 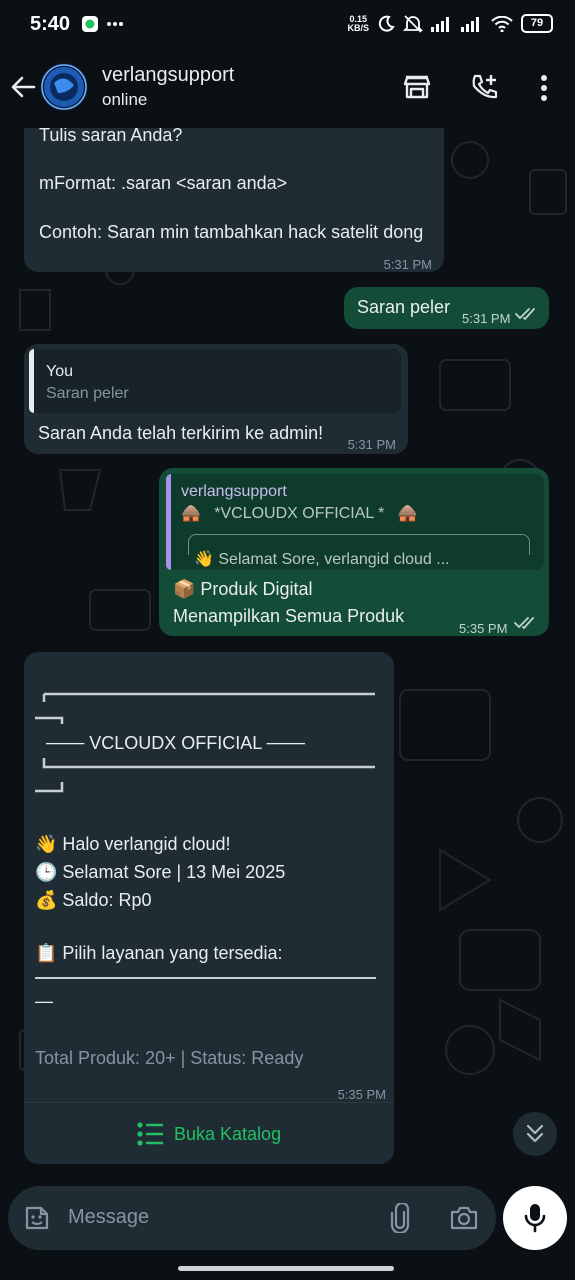 I want to click on status-bar: 5:40 0.15 KB/S 79, so click(x=287, y=25).